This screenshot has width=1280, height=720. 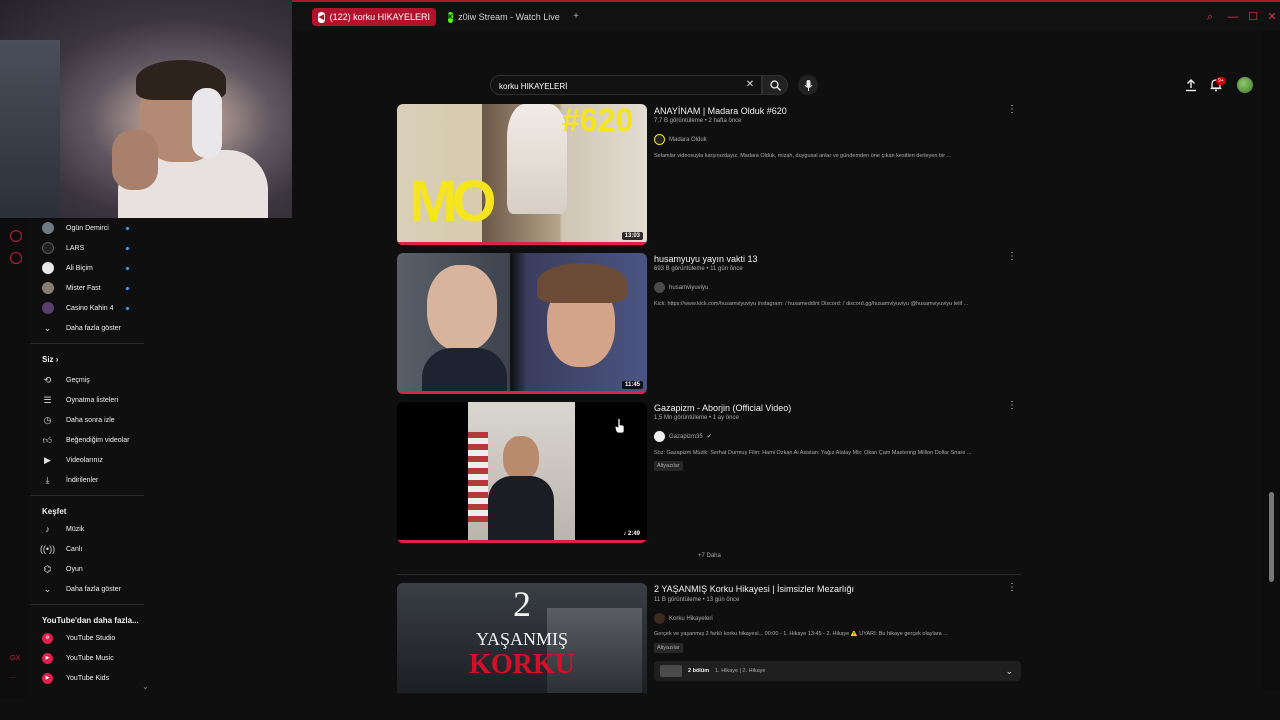 I want to click on microphone-icon, so click(x=808, y=85).